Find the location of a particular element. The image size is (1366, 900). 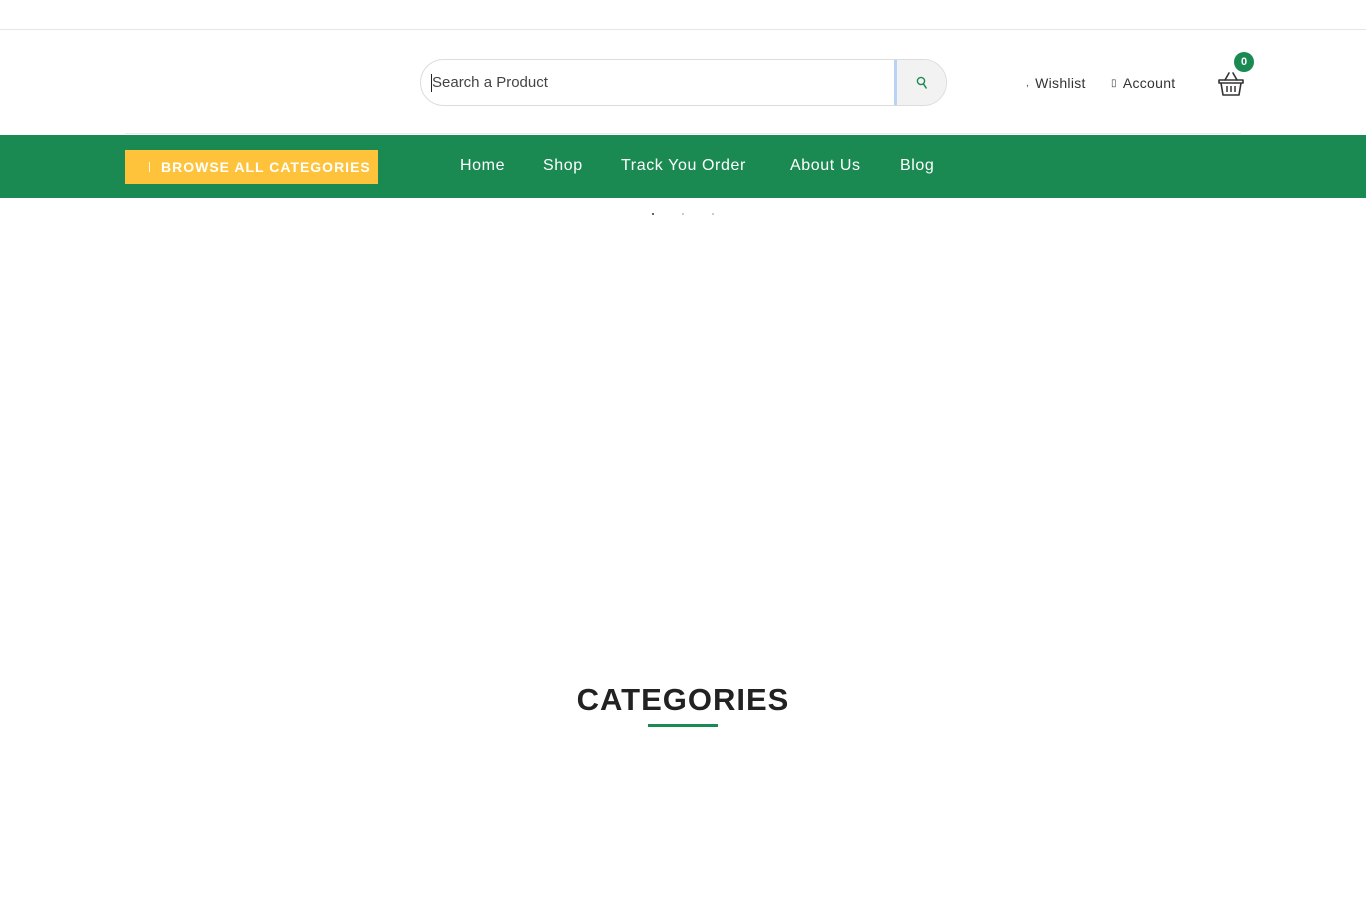

account-link: ▯ Account is located at coordinates (1143, 83).